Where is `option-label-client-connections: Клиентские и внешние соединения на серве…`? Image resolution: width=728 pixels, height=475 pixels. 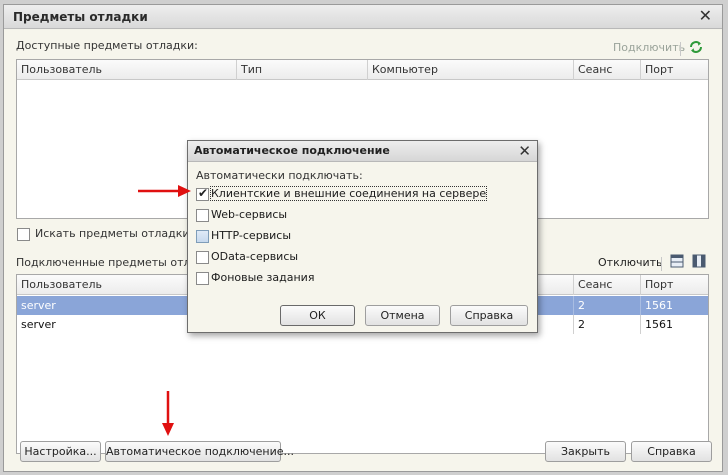
option-label-client-connections: Клиентские и внешние соединения на серве… is located at coordinates (348, 193).